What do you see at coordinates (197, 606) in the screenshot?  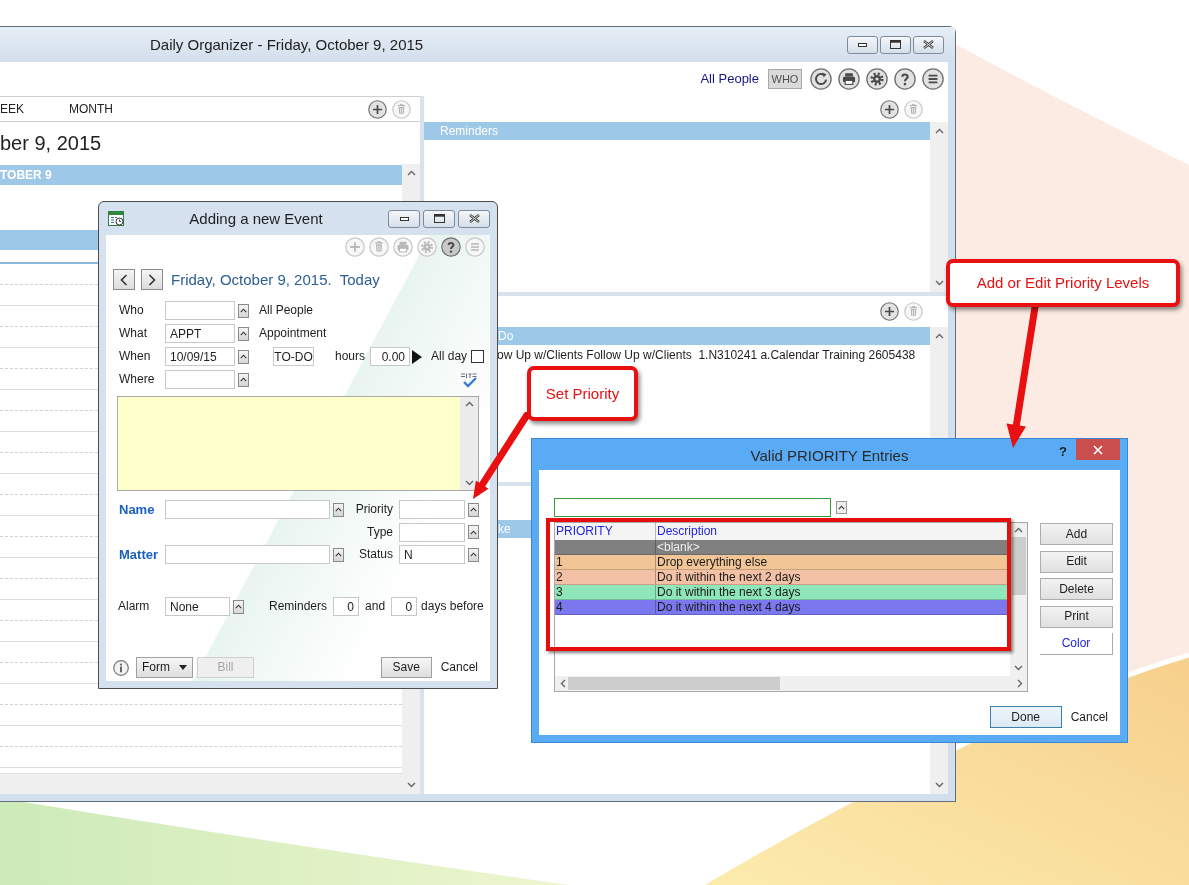 I see `input-field: None` at bounding box center [197, 606].